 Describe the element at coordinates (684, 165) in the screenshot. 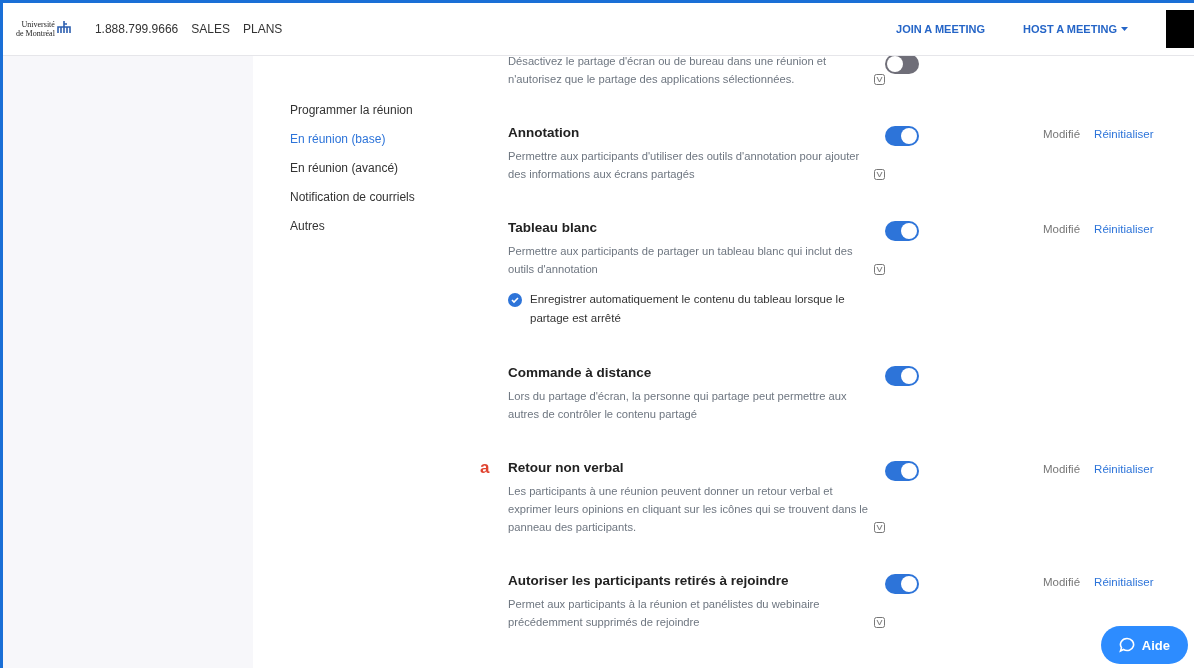

I see `setting-description: Permettre aux participants d'utiliser des outils d'annotation pour ajouter des informations aux écrans partagés` at that location.